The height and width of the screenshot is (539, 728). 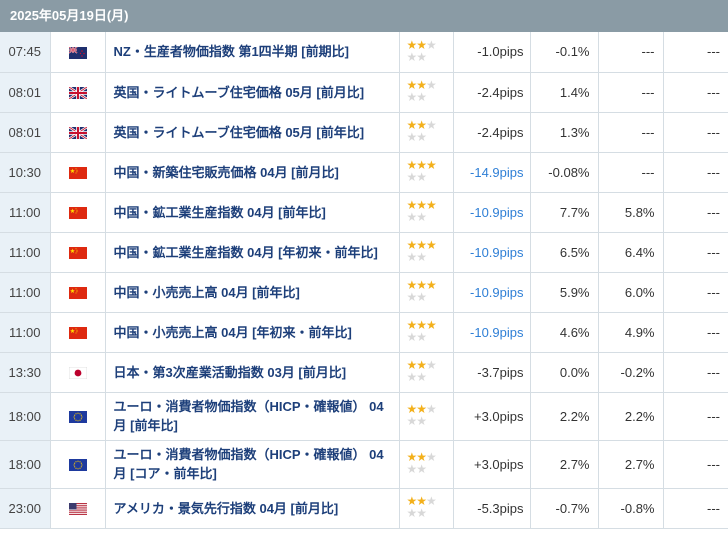 I want to click on previous-value: 7.7%, so click(x=564, y=212).